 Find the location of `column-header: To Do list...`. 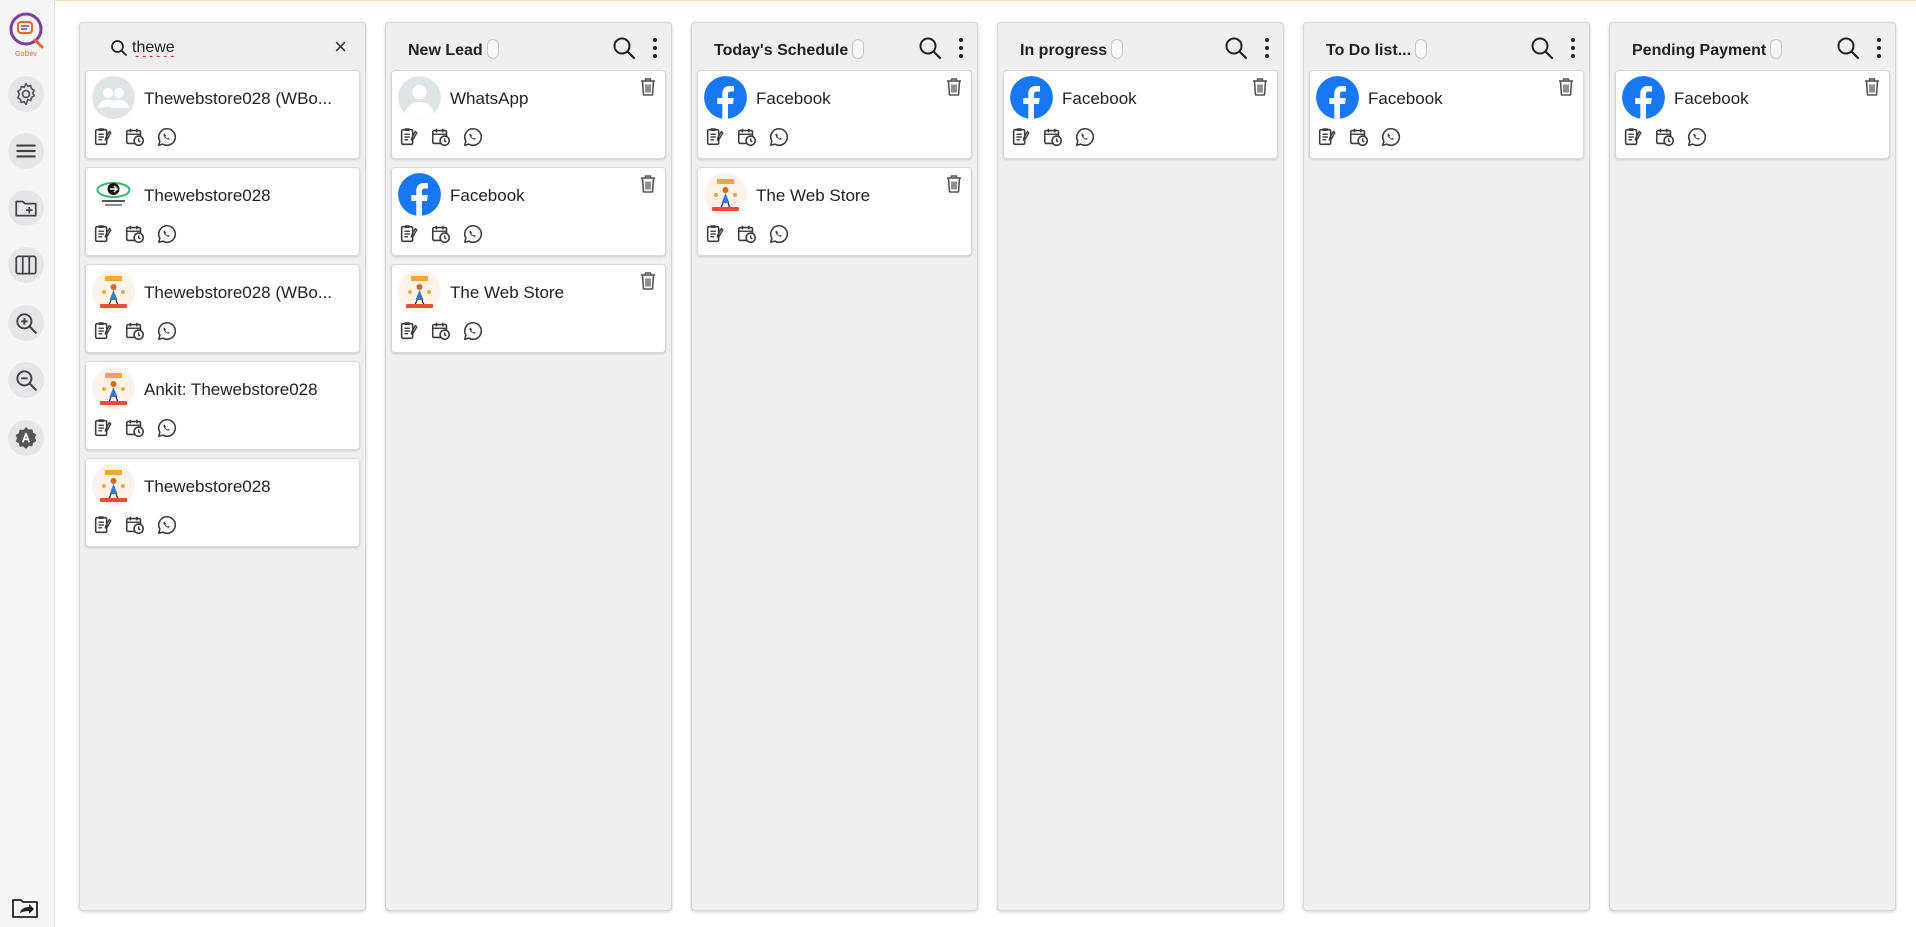

column-header: To Do list... is located at coordinates (1446, 47).